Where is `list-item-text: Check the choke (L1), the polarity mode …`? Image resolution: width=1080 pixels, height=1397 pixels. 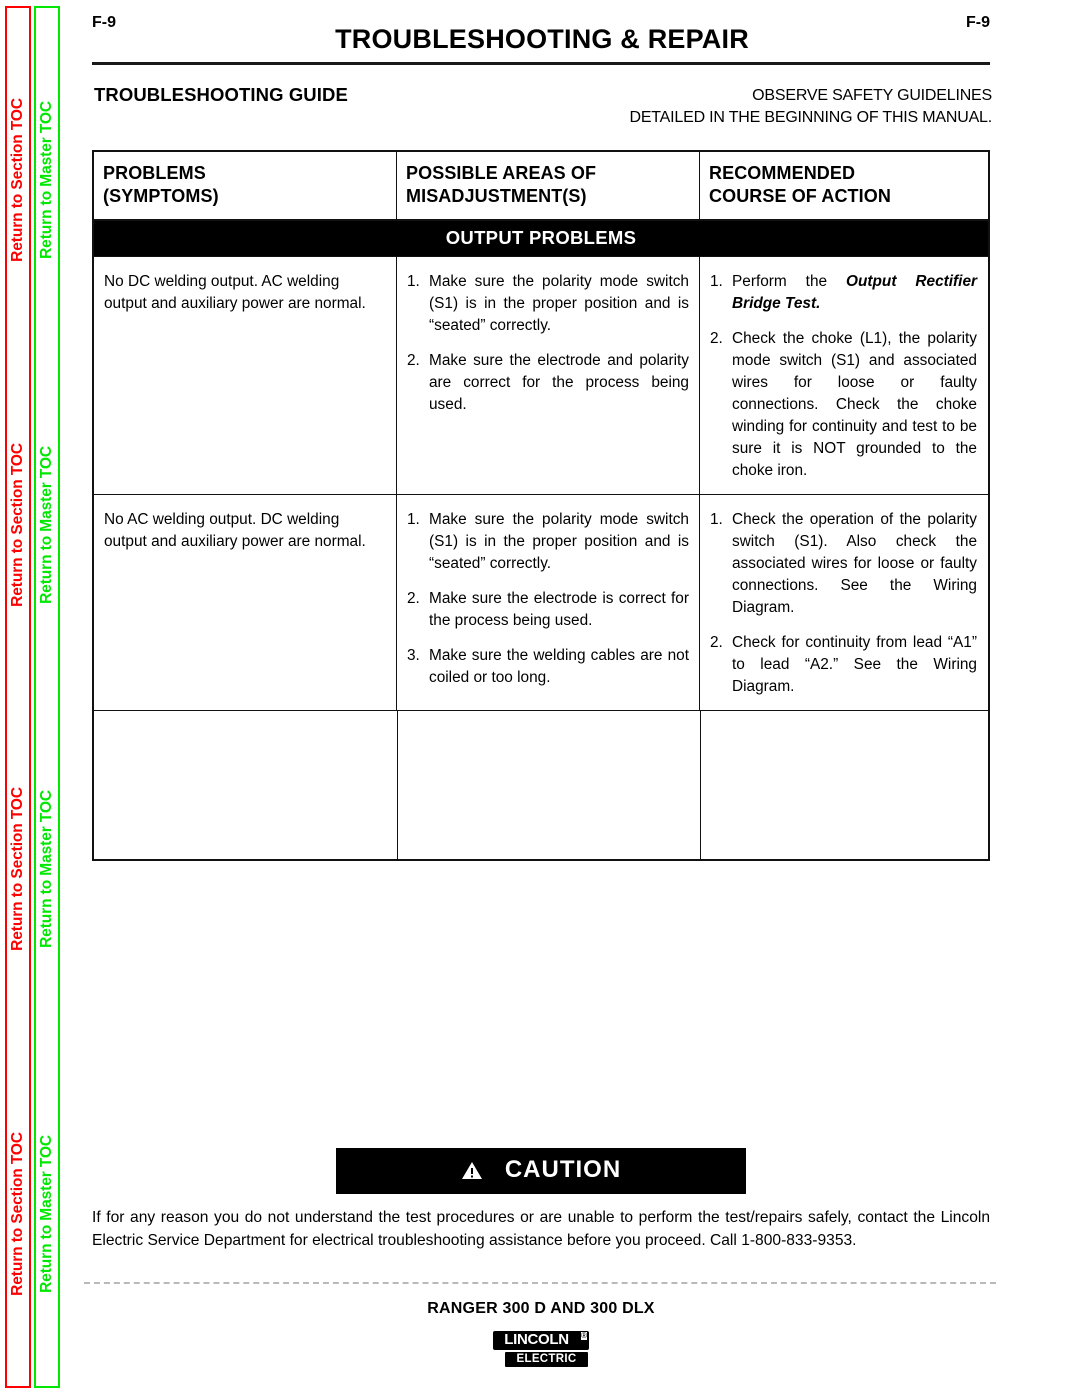 list-item-text: Check the choke (L1), the polarity mode … is located at coordinates (854, 404).